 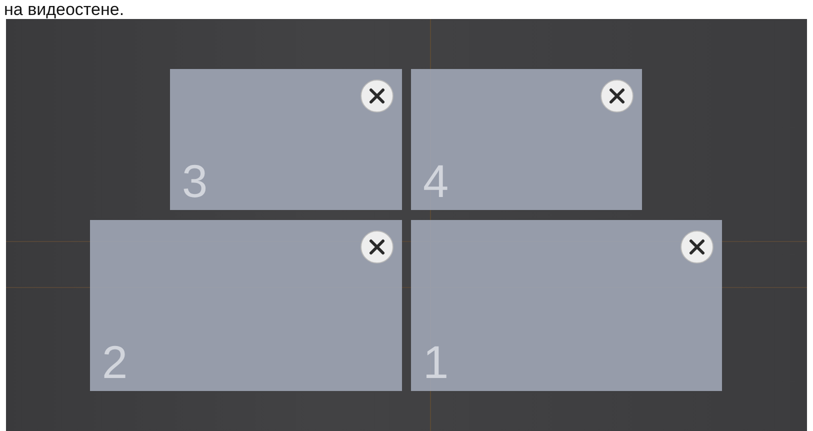 What do you see at coordinates (436, 362) in the screenshot?
I see `screen-number: 1` at bounding box center [436, 362].